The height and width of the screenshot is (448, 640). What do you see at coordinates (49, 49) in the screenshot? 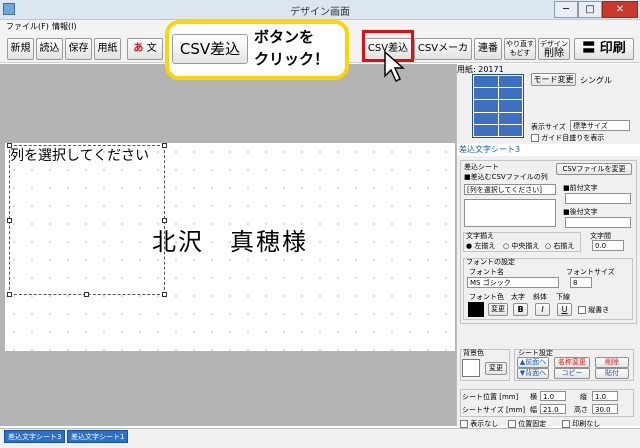
I see `load-button: 読込` at bounding box center [49, 49].